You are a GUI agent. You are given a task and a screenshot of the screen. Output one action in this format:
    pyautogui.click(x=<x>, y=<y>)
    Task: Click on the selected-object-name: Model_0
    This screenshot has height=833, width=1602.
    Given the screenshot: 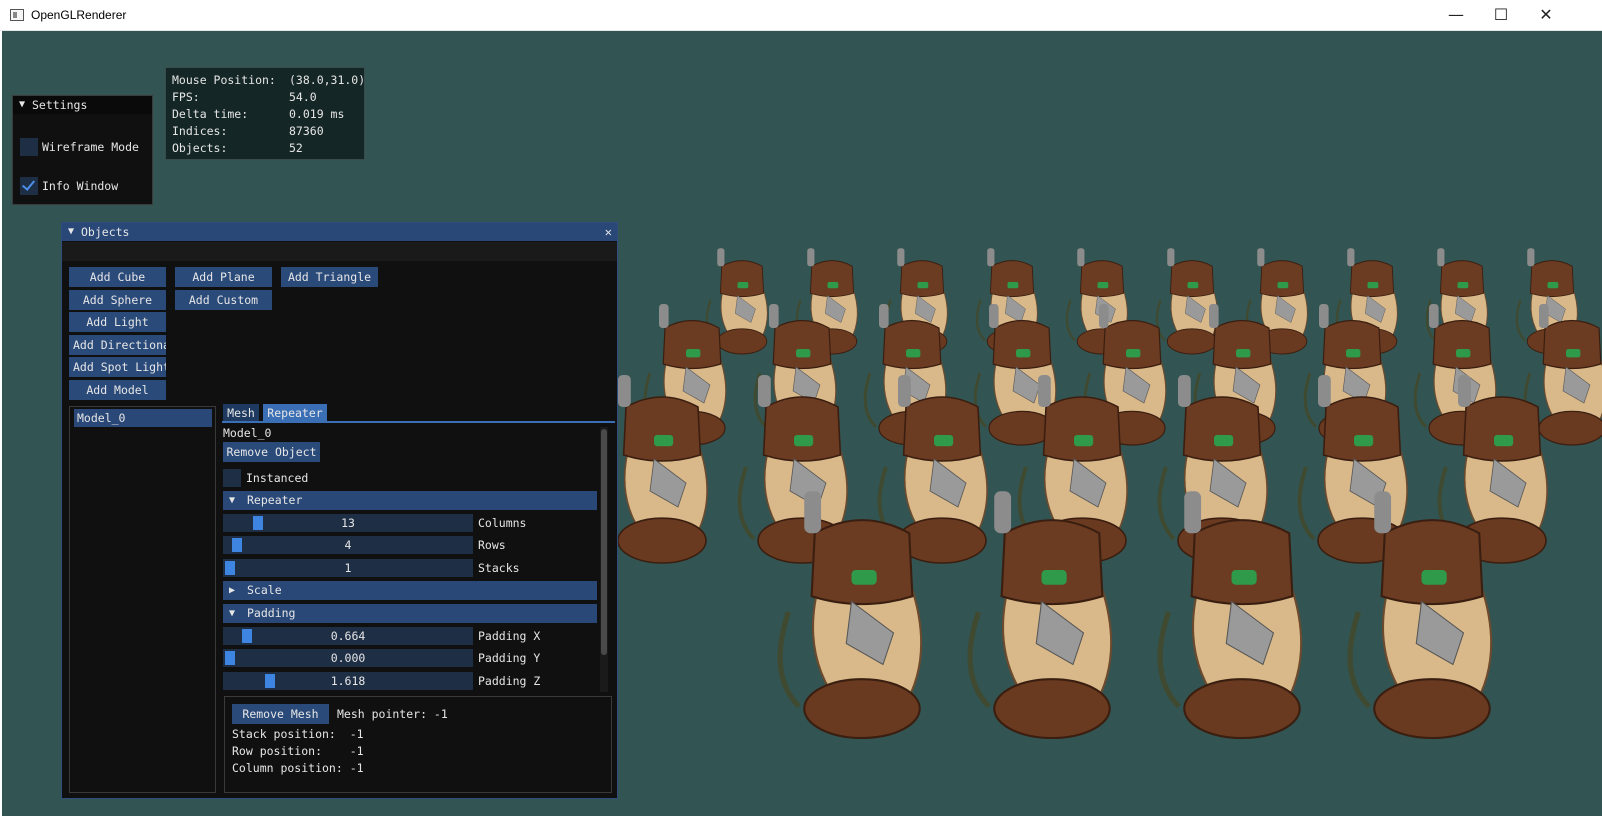 What is the action you would take?
    pyautogui.click(x=247, y=433)
    